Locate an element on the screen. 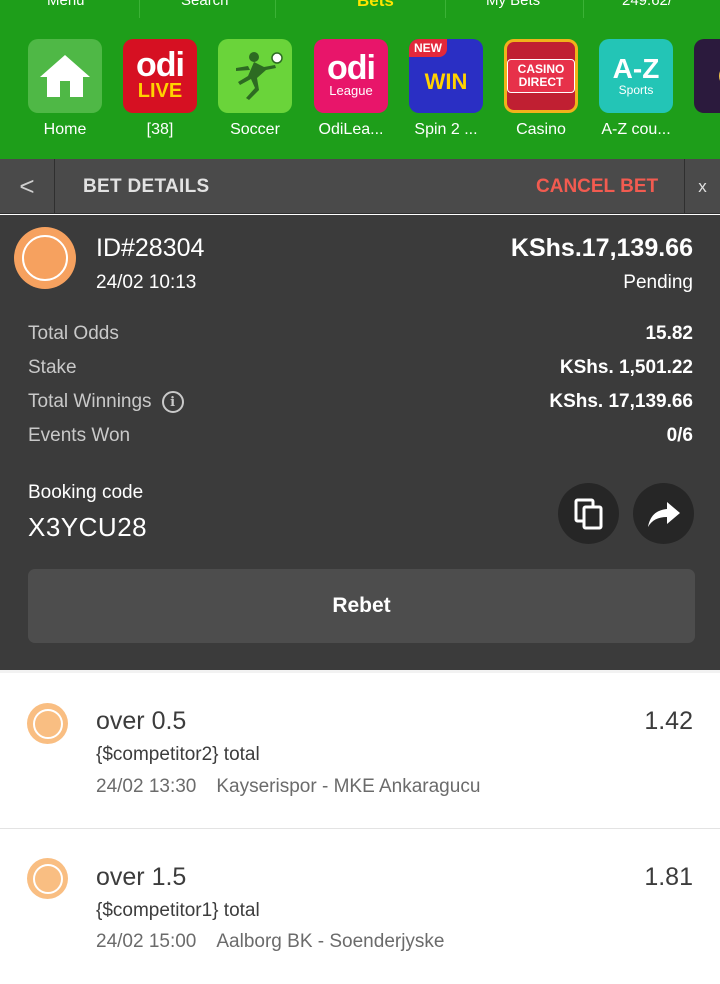 This screenshot has width=720, height=984. stake-row: Stake KShs. 1,501.22 is located at coordinates (360, 369).